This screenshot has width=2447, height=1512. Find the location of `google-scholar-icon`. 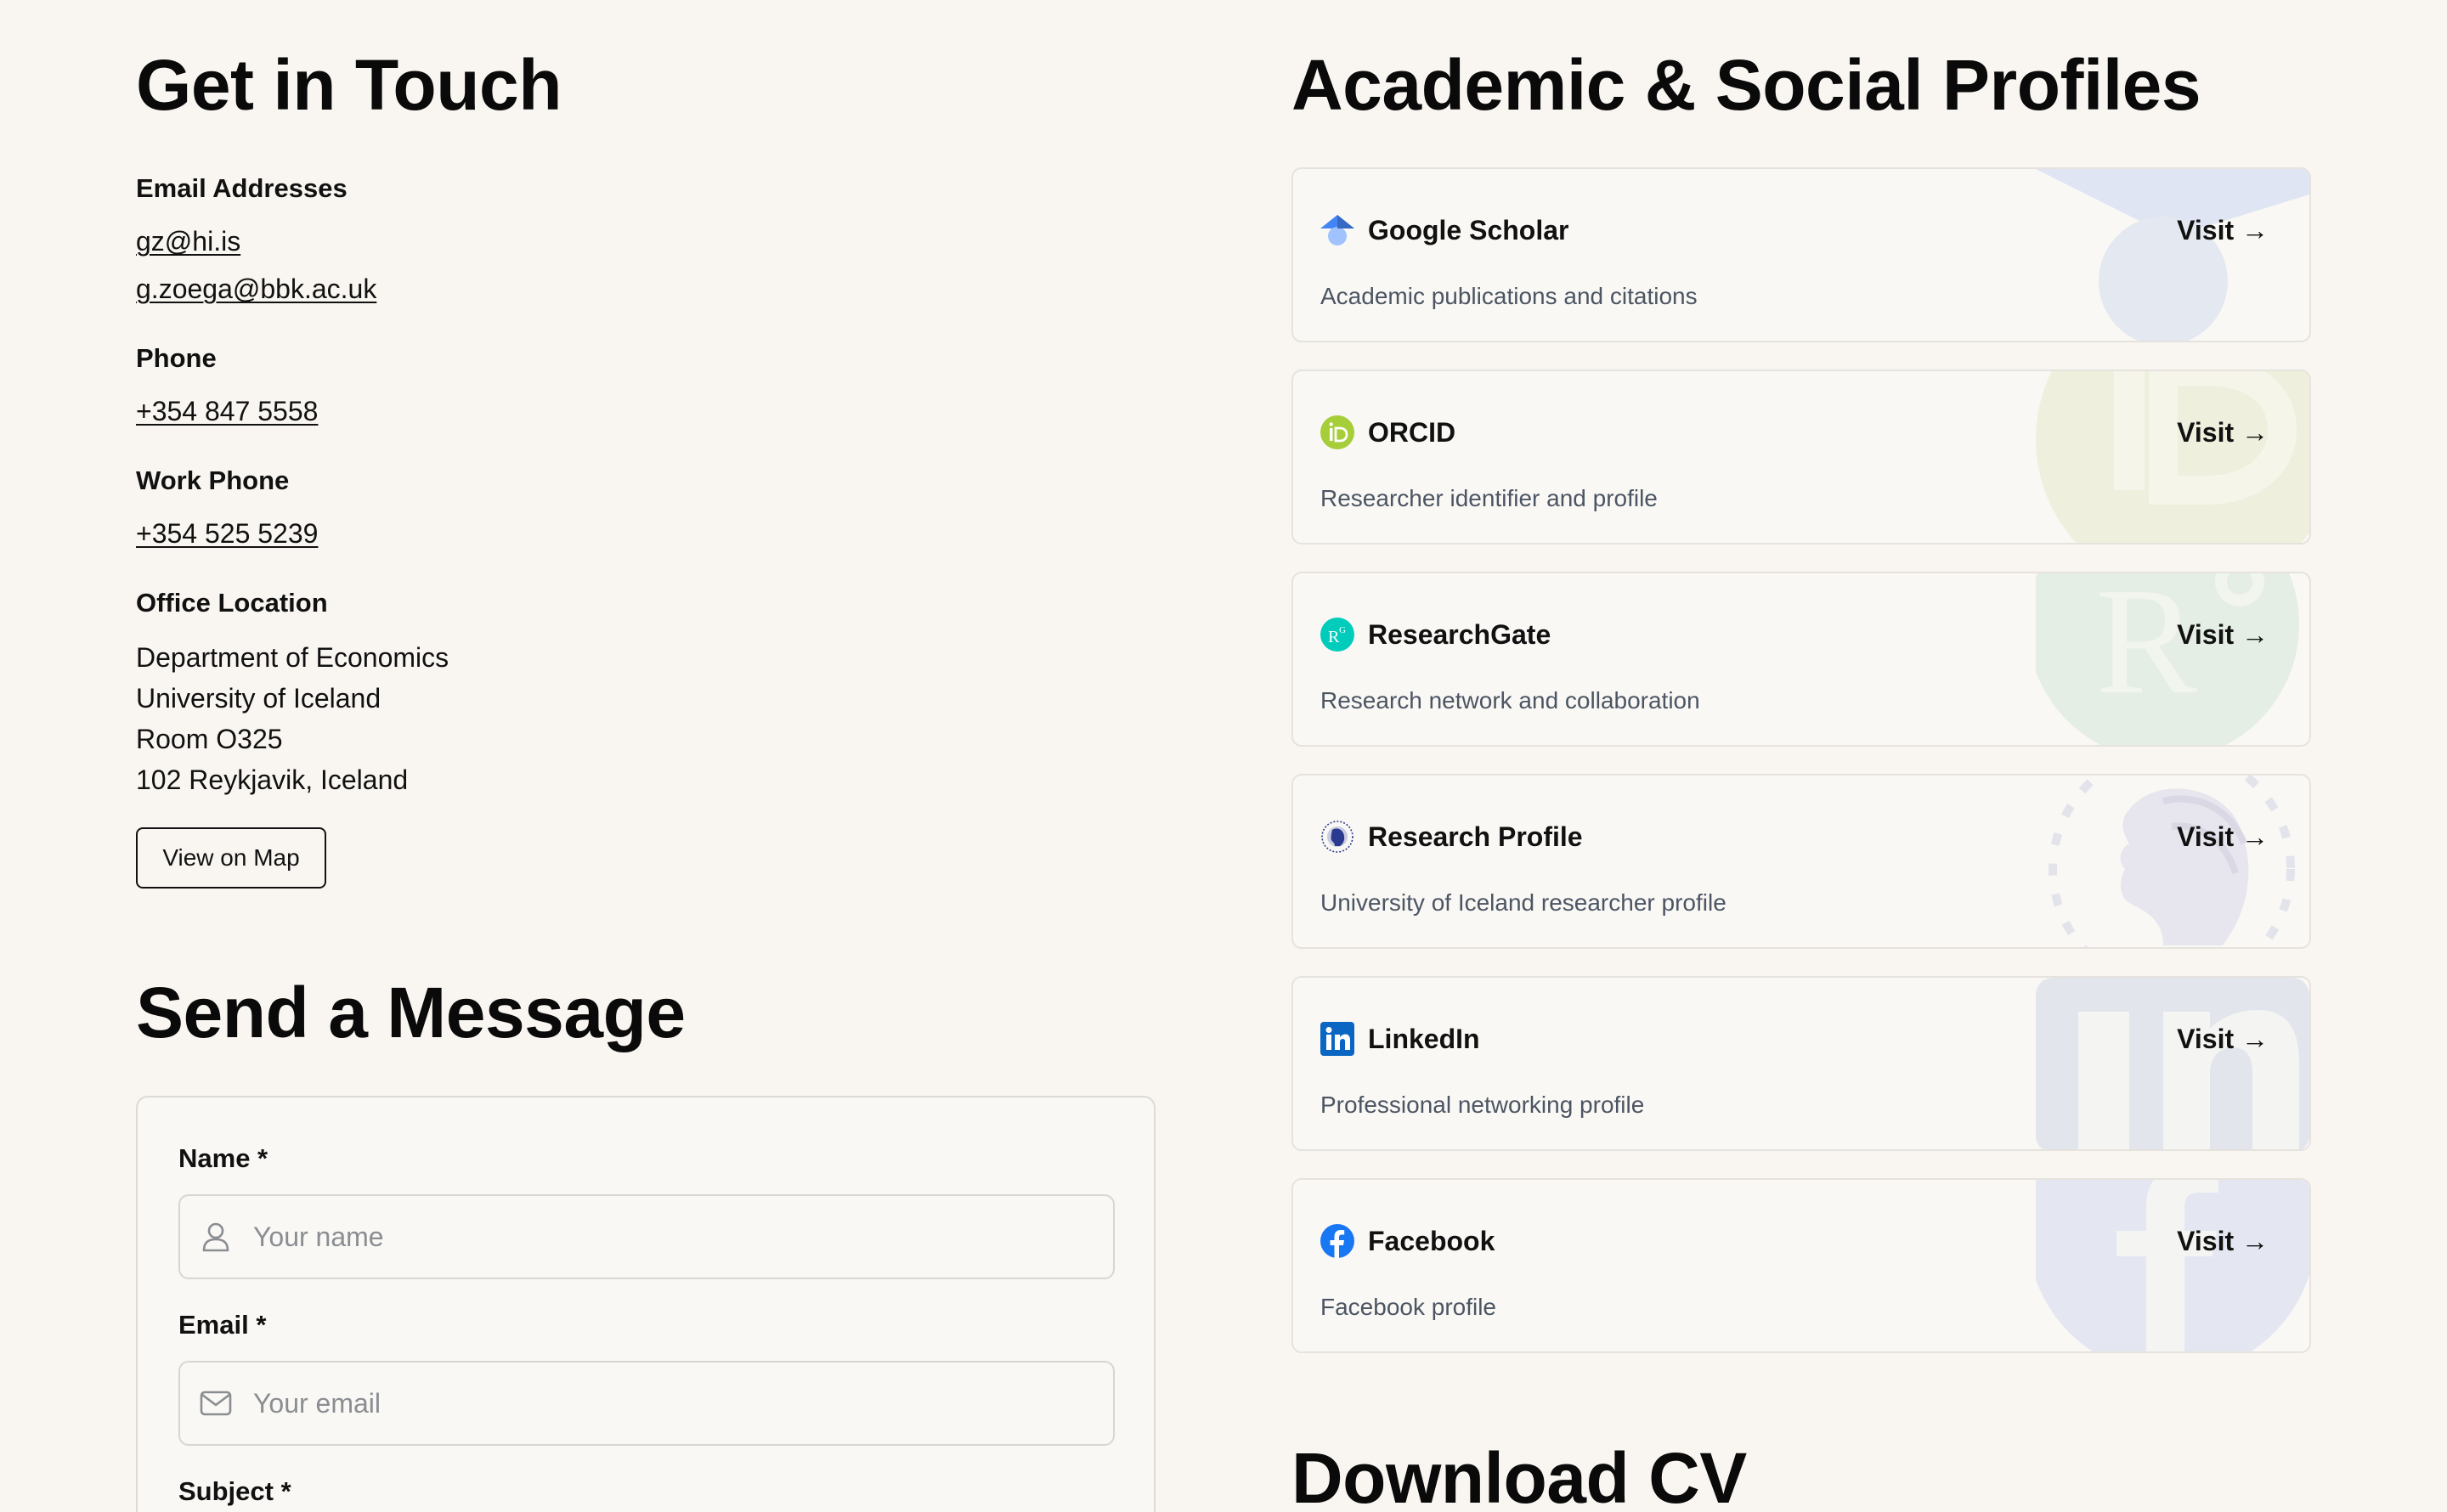

google-scholar-icon is located at coordinates (1337, 230).